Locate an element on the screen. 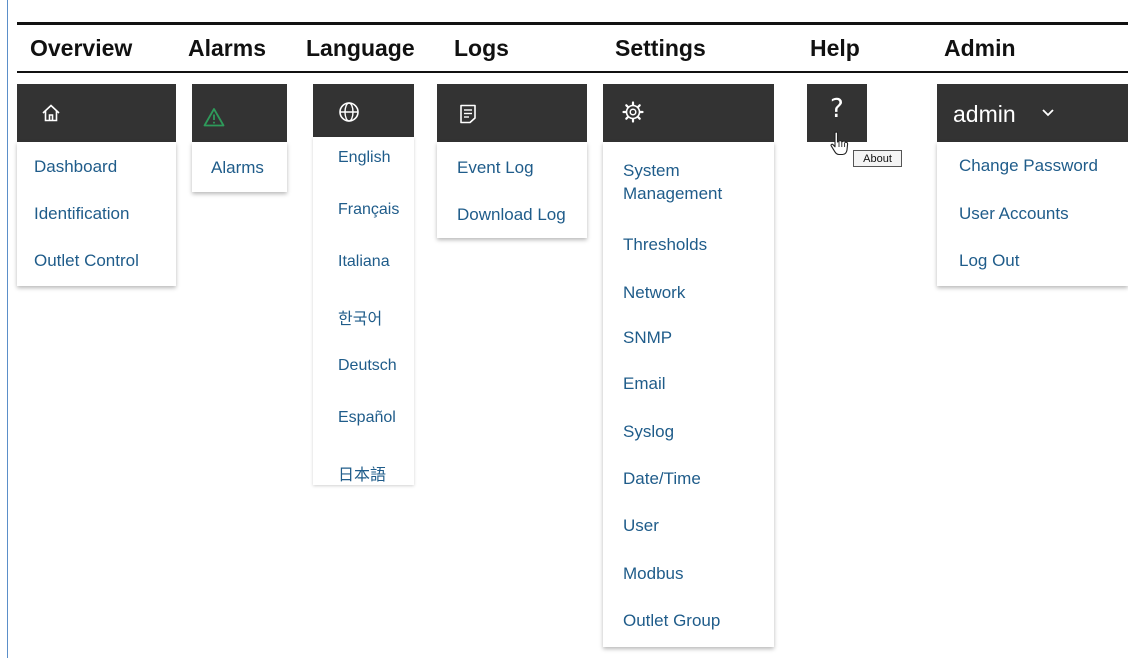 The image size is (1128, 658). chevron-down-icon is located at coordinates (1048, 113).